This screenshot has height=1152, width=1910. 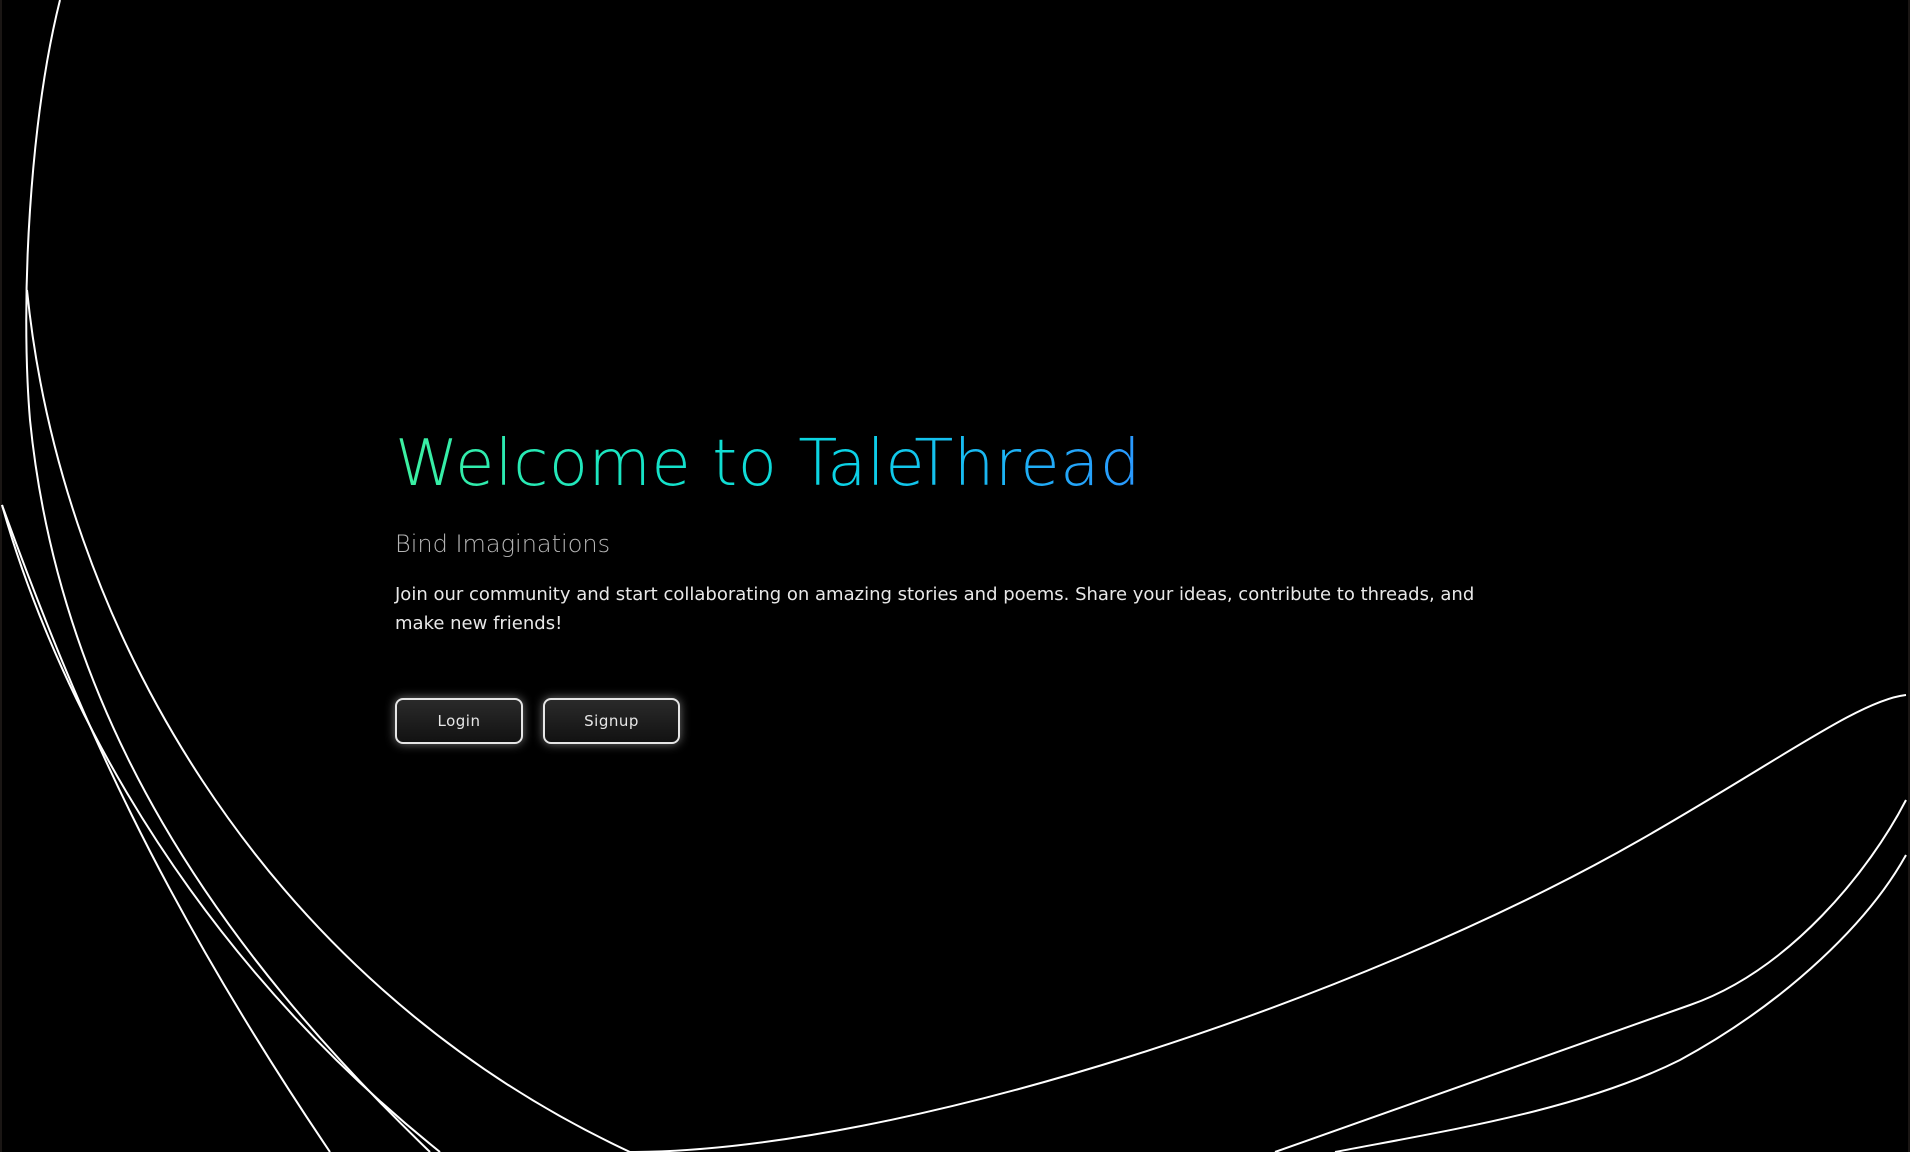 What do you see at coordinates (768, 464) in the screenshot?
I see `page-title: Welcome to TaleThread` at bounding box center [768, 464].